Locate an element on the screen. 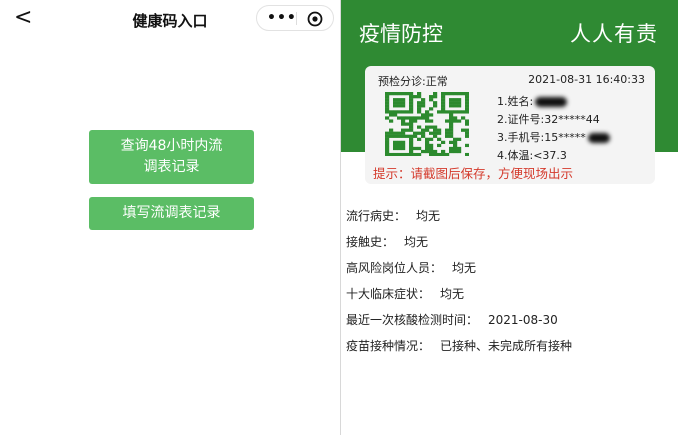 This screenshot has height=435, width=678. history-label: 十大临床症状： is located at coordinates (388, 294).